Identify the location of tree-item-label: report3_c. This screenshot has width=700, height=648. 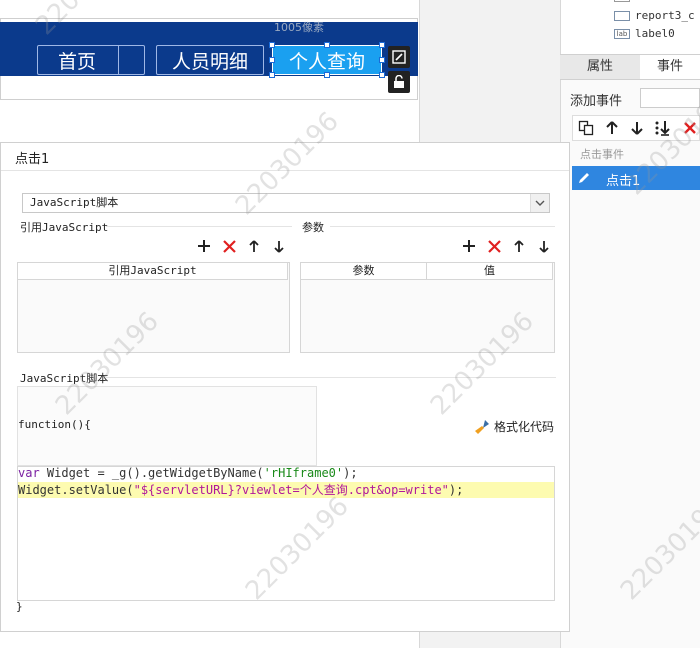
(665, 15).